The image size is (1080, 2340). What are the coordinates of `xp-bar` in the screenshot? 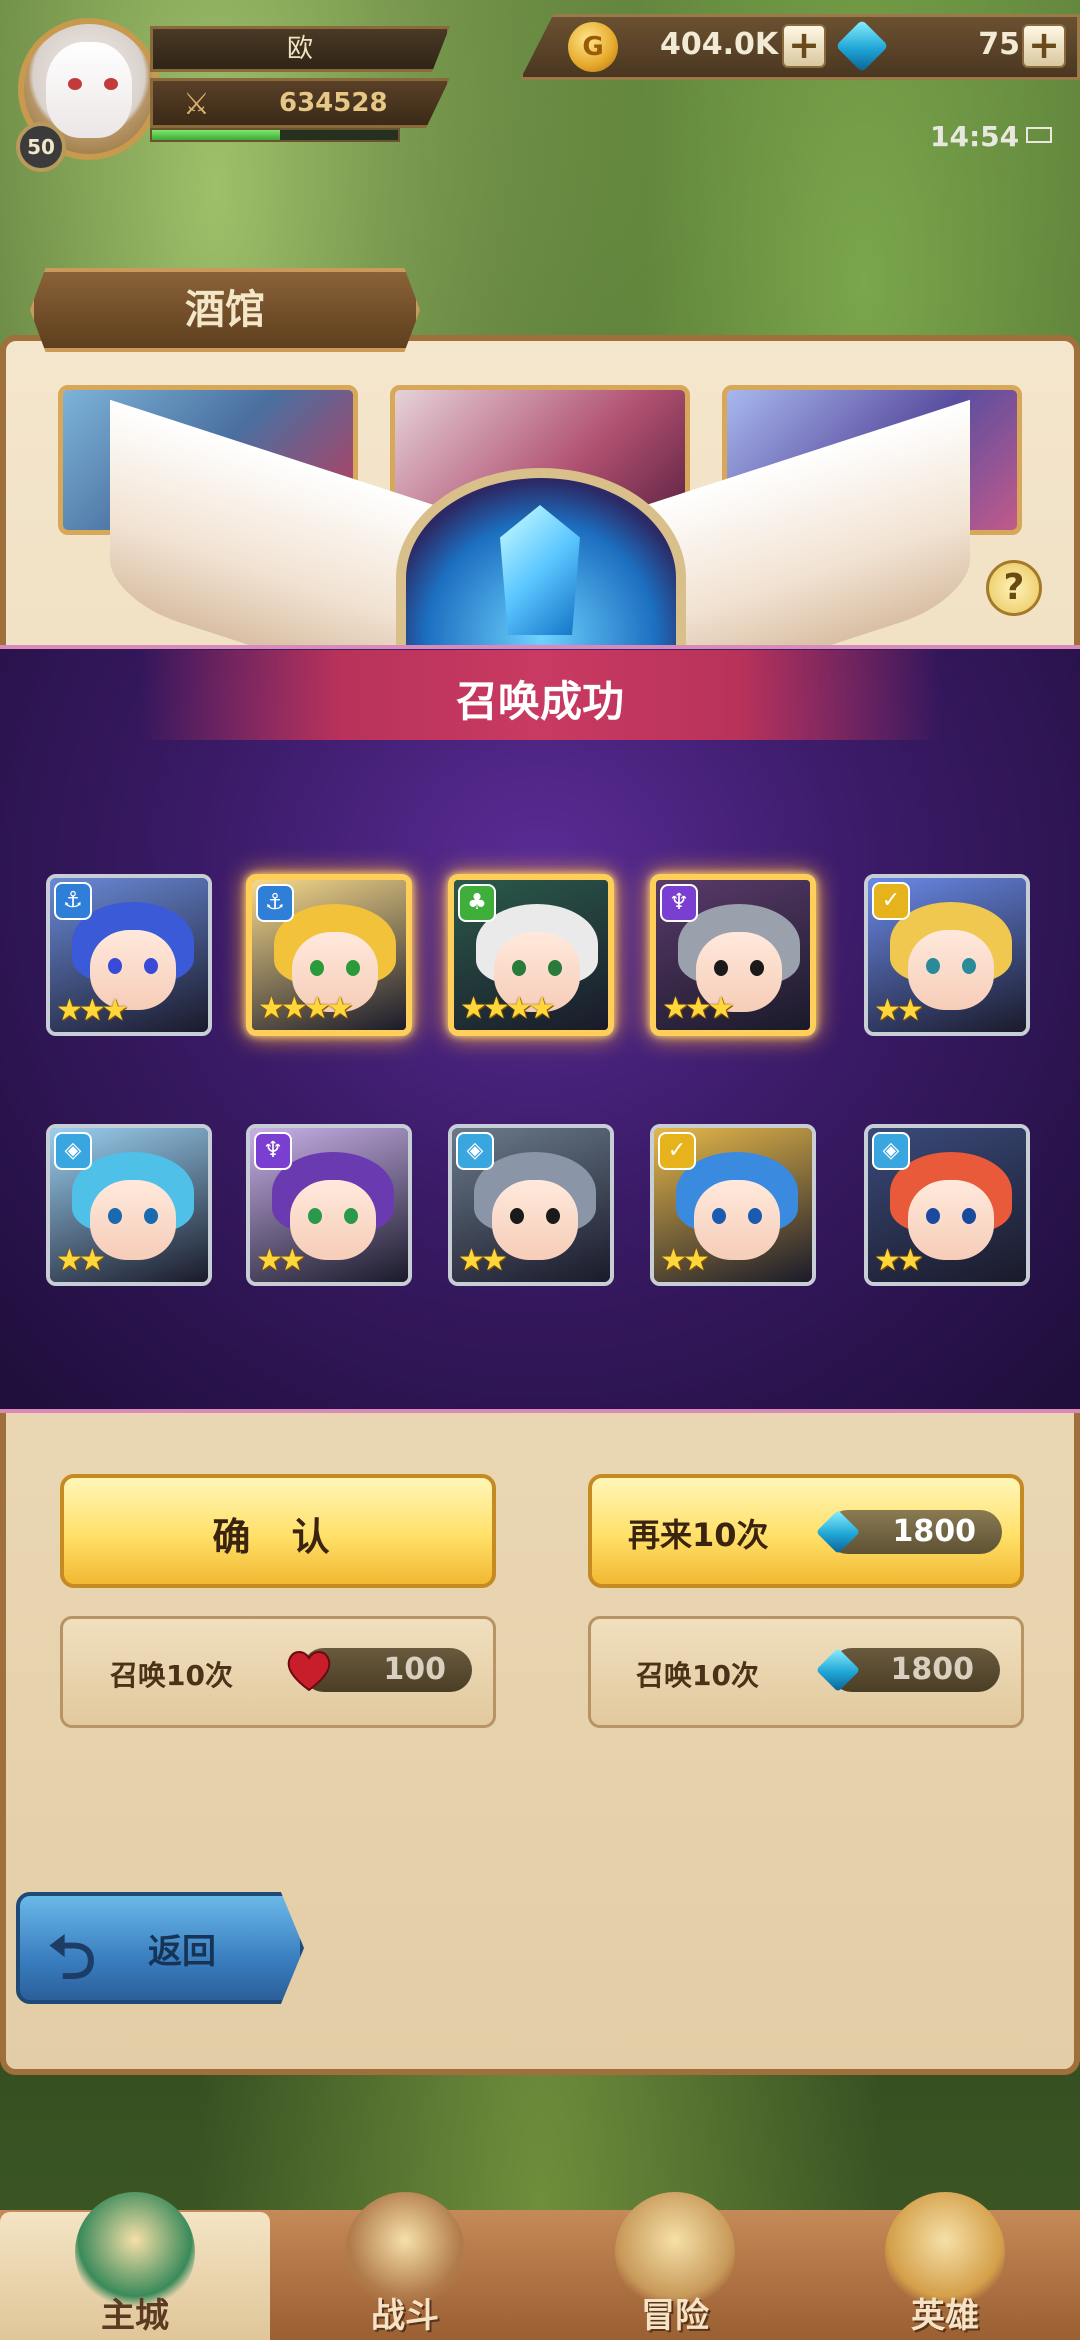 It's located at (275, 135).